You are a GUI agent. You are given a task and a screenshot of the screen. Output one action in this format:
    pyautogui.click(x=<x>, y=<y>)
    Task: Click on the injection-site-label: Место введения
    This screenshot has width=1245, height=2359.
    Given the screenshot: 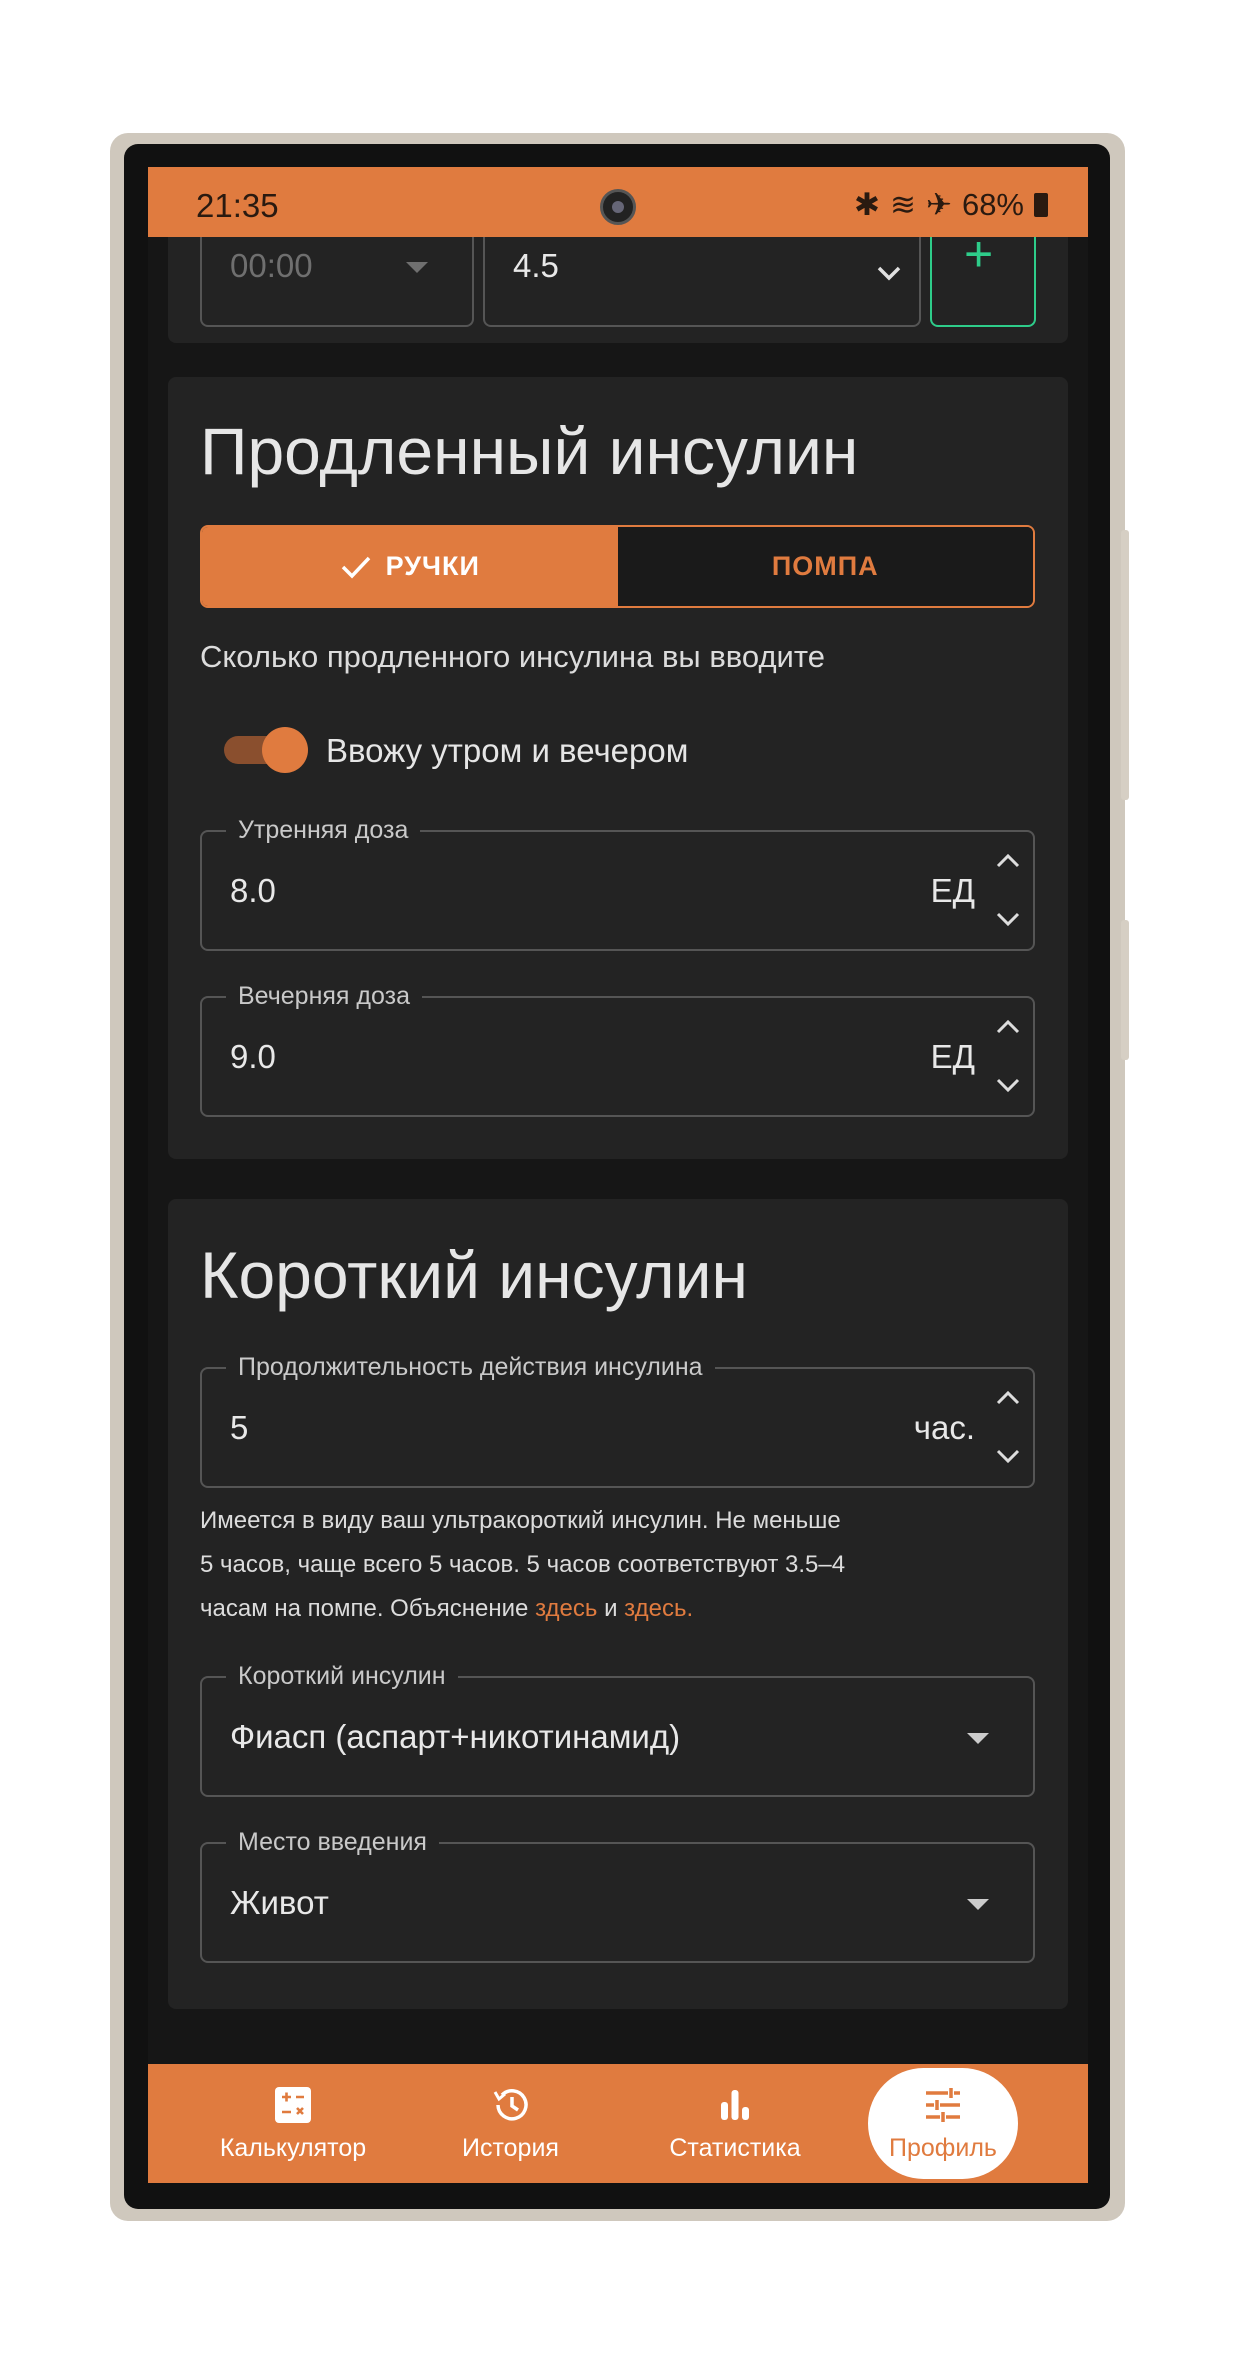 What is the action you would take?
    pyautogui.click(x=332, y=1842)
    